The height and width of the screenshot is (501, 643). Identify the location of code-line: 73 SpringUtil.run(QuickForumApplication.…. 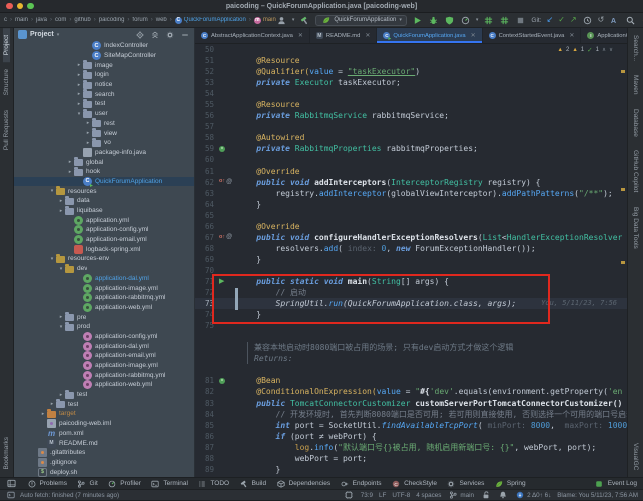
(411, 304).